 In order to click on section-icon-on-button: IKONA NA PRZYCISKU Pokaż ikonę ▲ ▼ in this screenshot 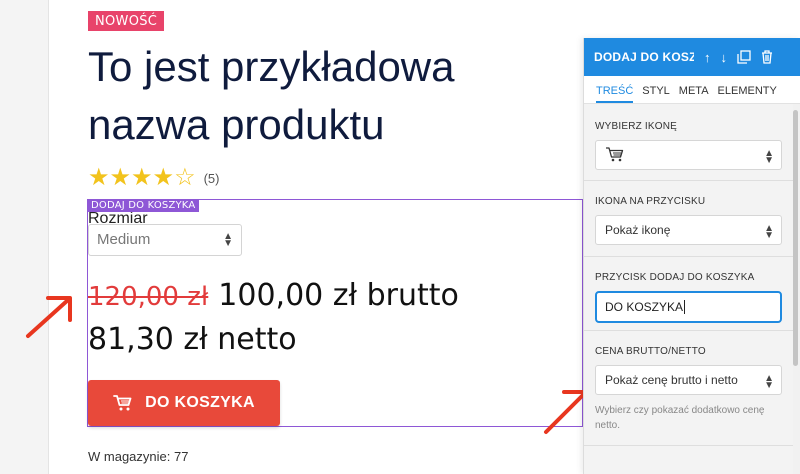, I will do `click(688, 219)`.